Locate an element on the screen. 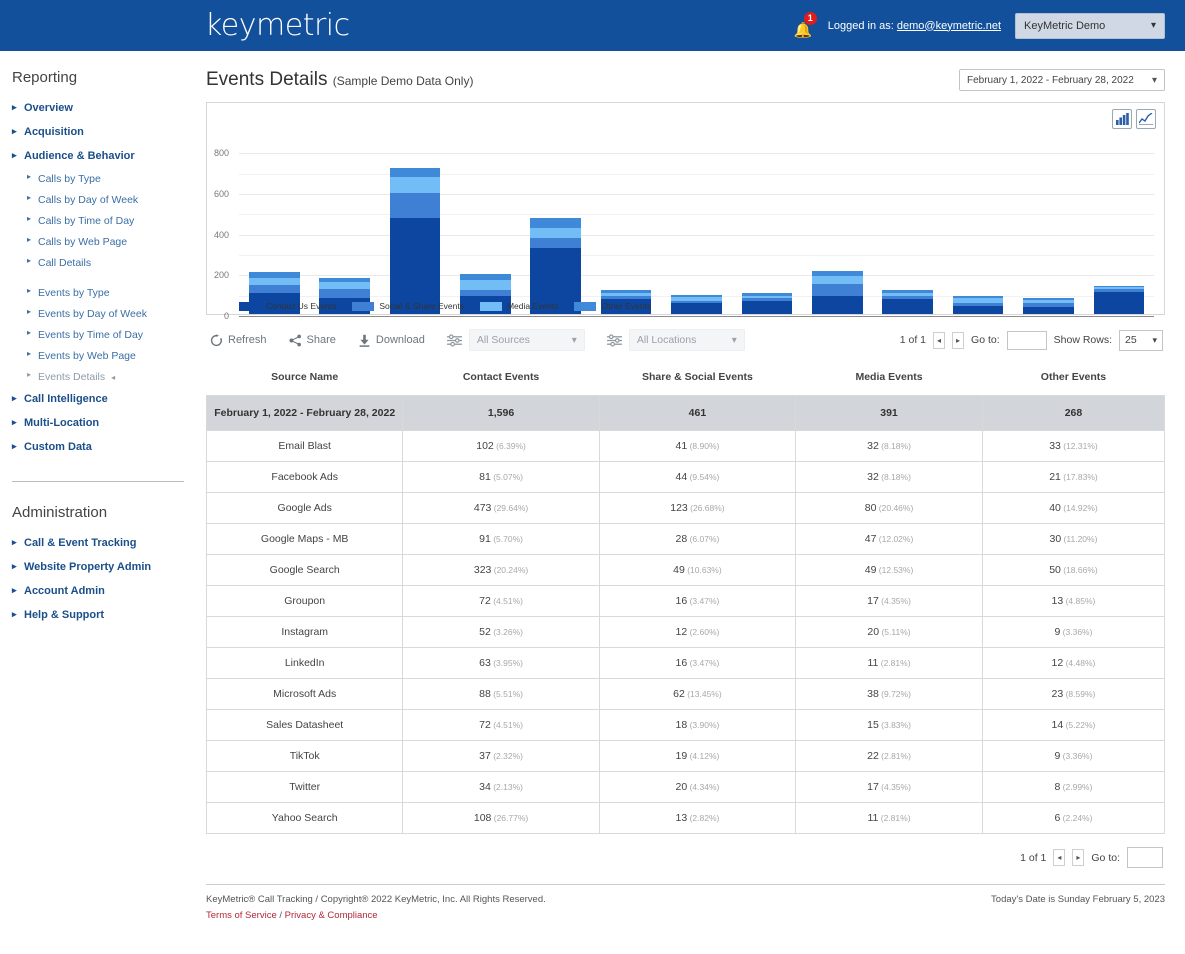 The width and height of the screenshot is (1185, 954). column-header: Source Name is located at coordinates (305, 379).